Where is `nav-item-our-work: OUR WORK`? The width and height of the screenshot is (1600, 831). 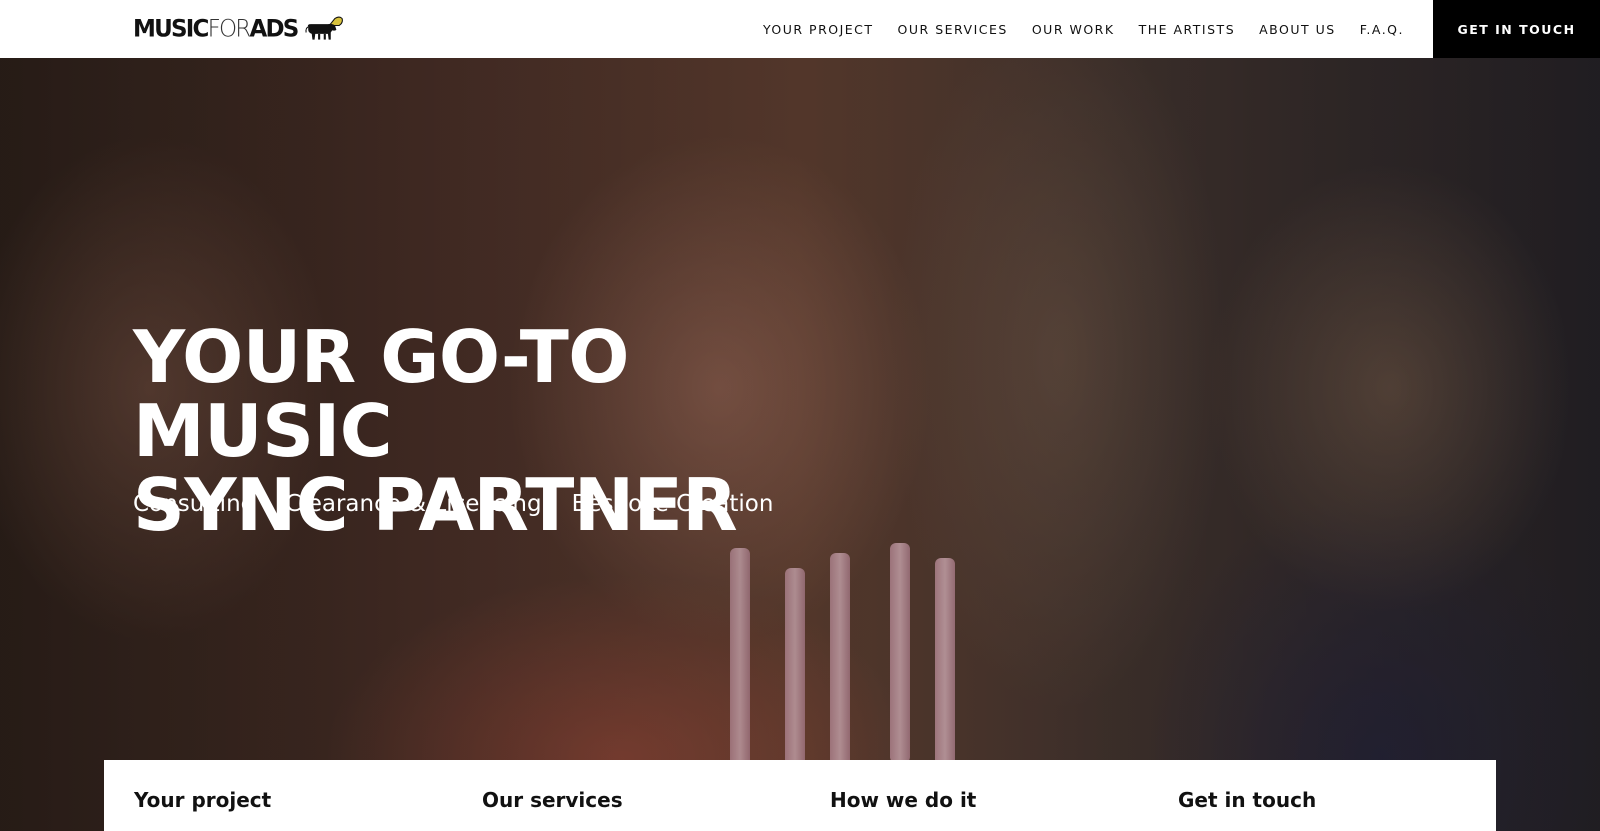
nav-item-our-work: OUR WORK is located at coordinates (1073, 29).